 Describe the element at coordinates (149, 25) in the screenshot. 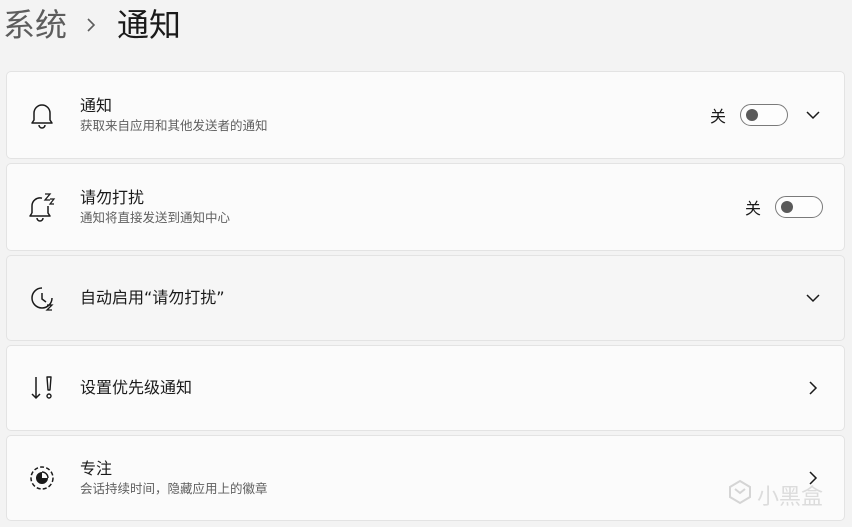

I see `page-title: 通知` at that location.